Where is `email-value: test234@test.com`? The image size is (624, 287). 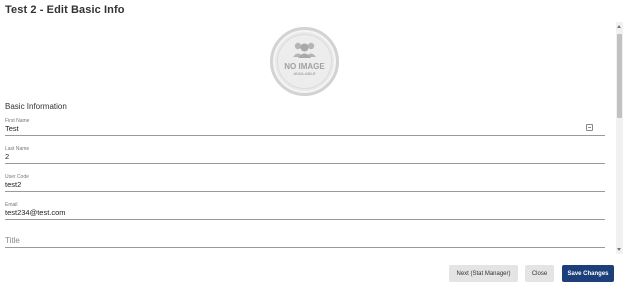 email-value: test234@test.com is located at coordinates (35, 212).